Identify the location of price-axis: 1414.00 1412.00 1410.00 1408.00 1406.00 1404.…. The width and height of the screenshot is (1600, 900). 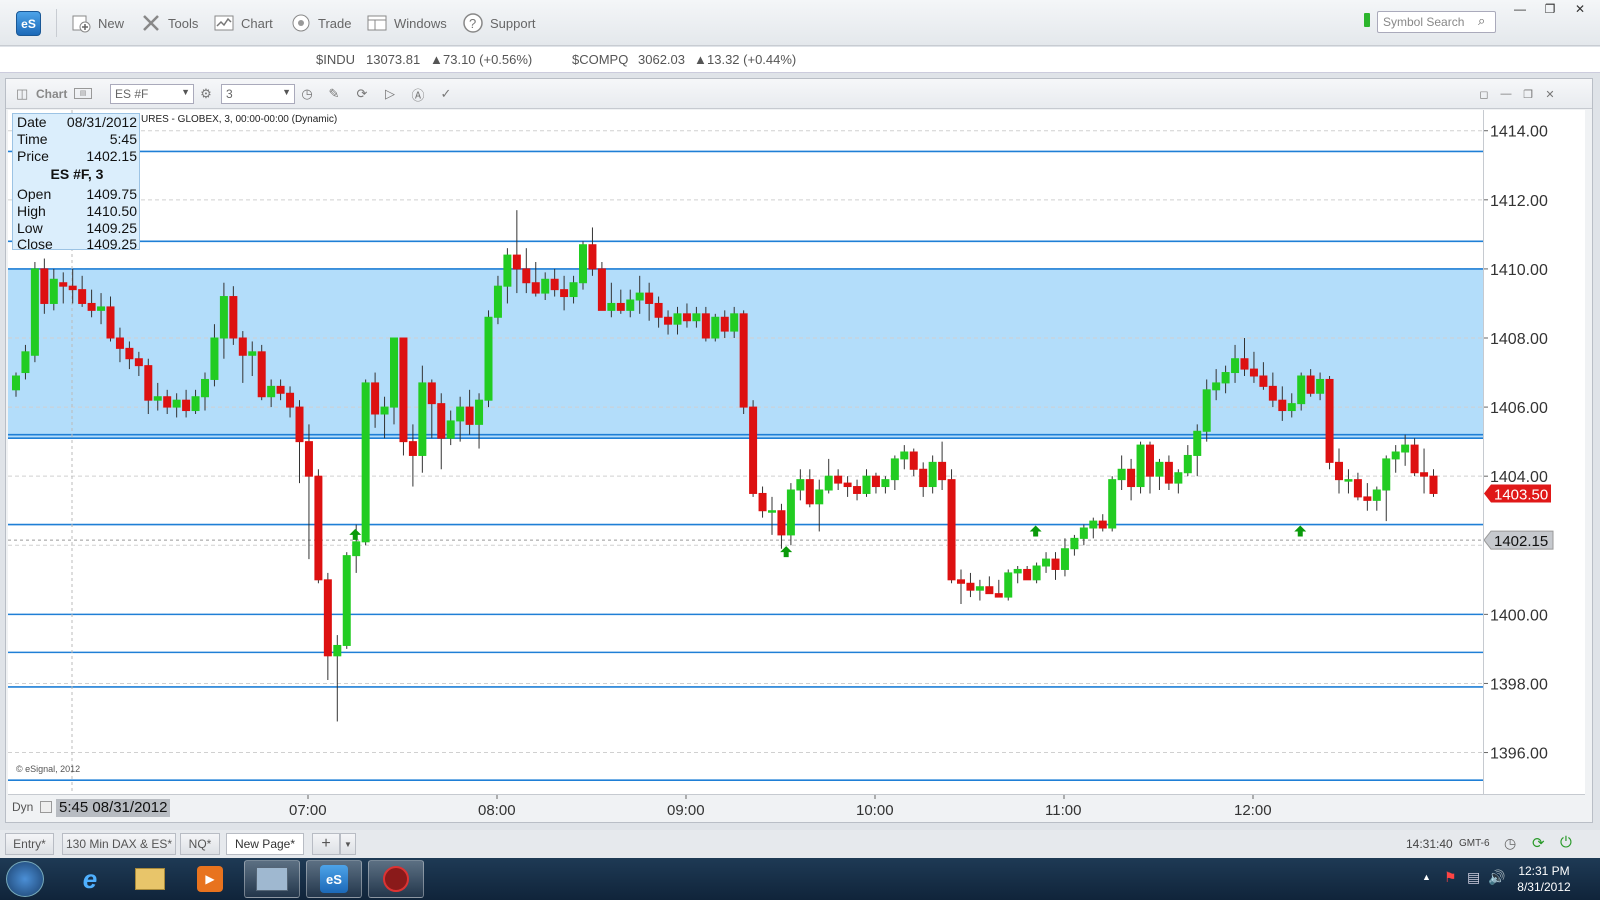
(1534, 452).